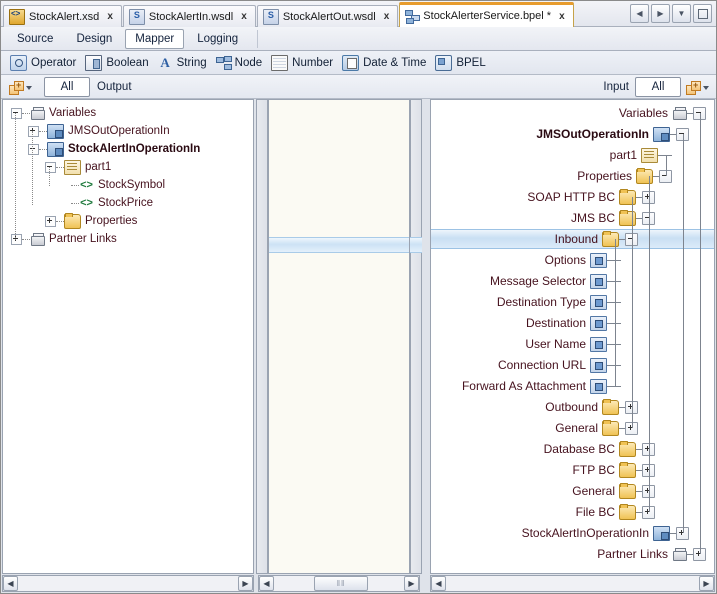 The image size is (717, 594). Describe the element at coordinates (572, 365) in the screenshot. I see `tree-row: Connection URL` at that location.